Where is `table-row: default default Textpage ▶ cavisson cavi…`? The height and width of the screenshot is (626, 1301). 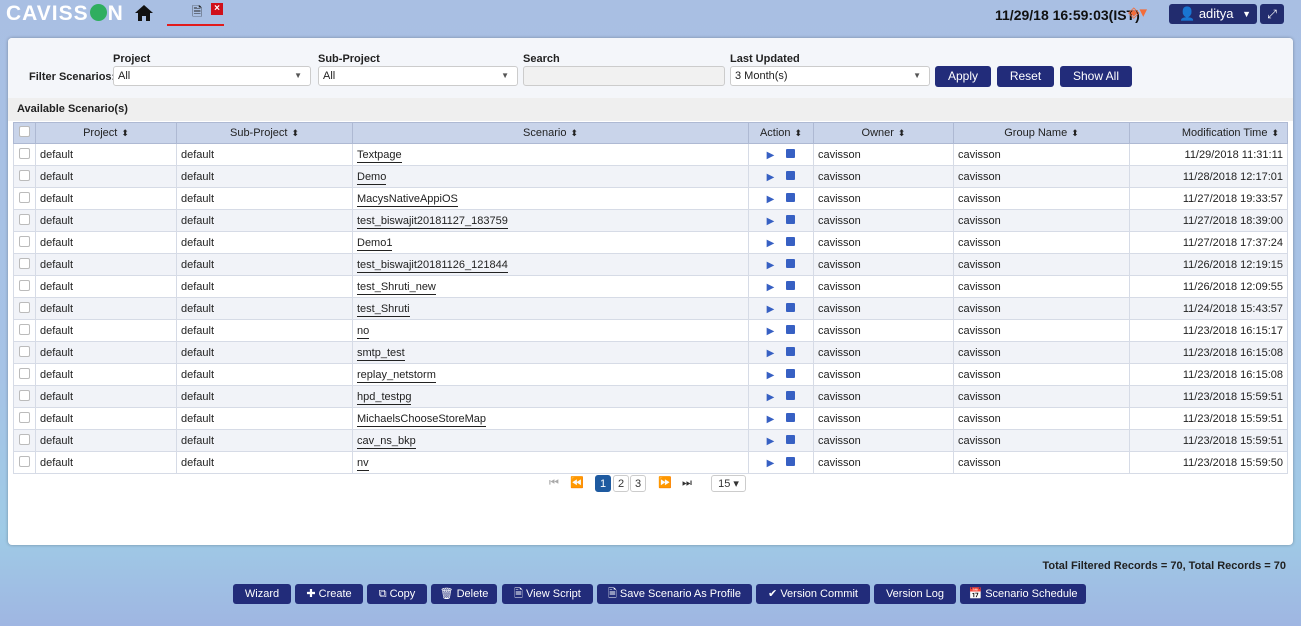
table-row: default default Textpage ▶ cavisson cavi… is located at coordinates (650, 154).